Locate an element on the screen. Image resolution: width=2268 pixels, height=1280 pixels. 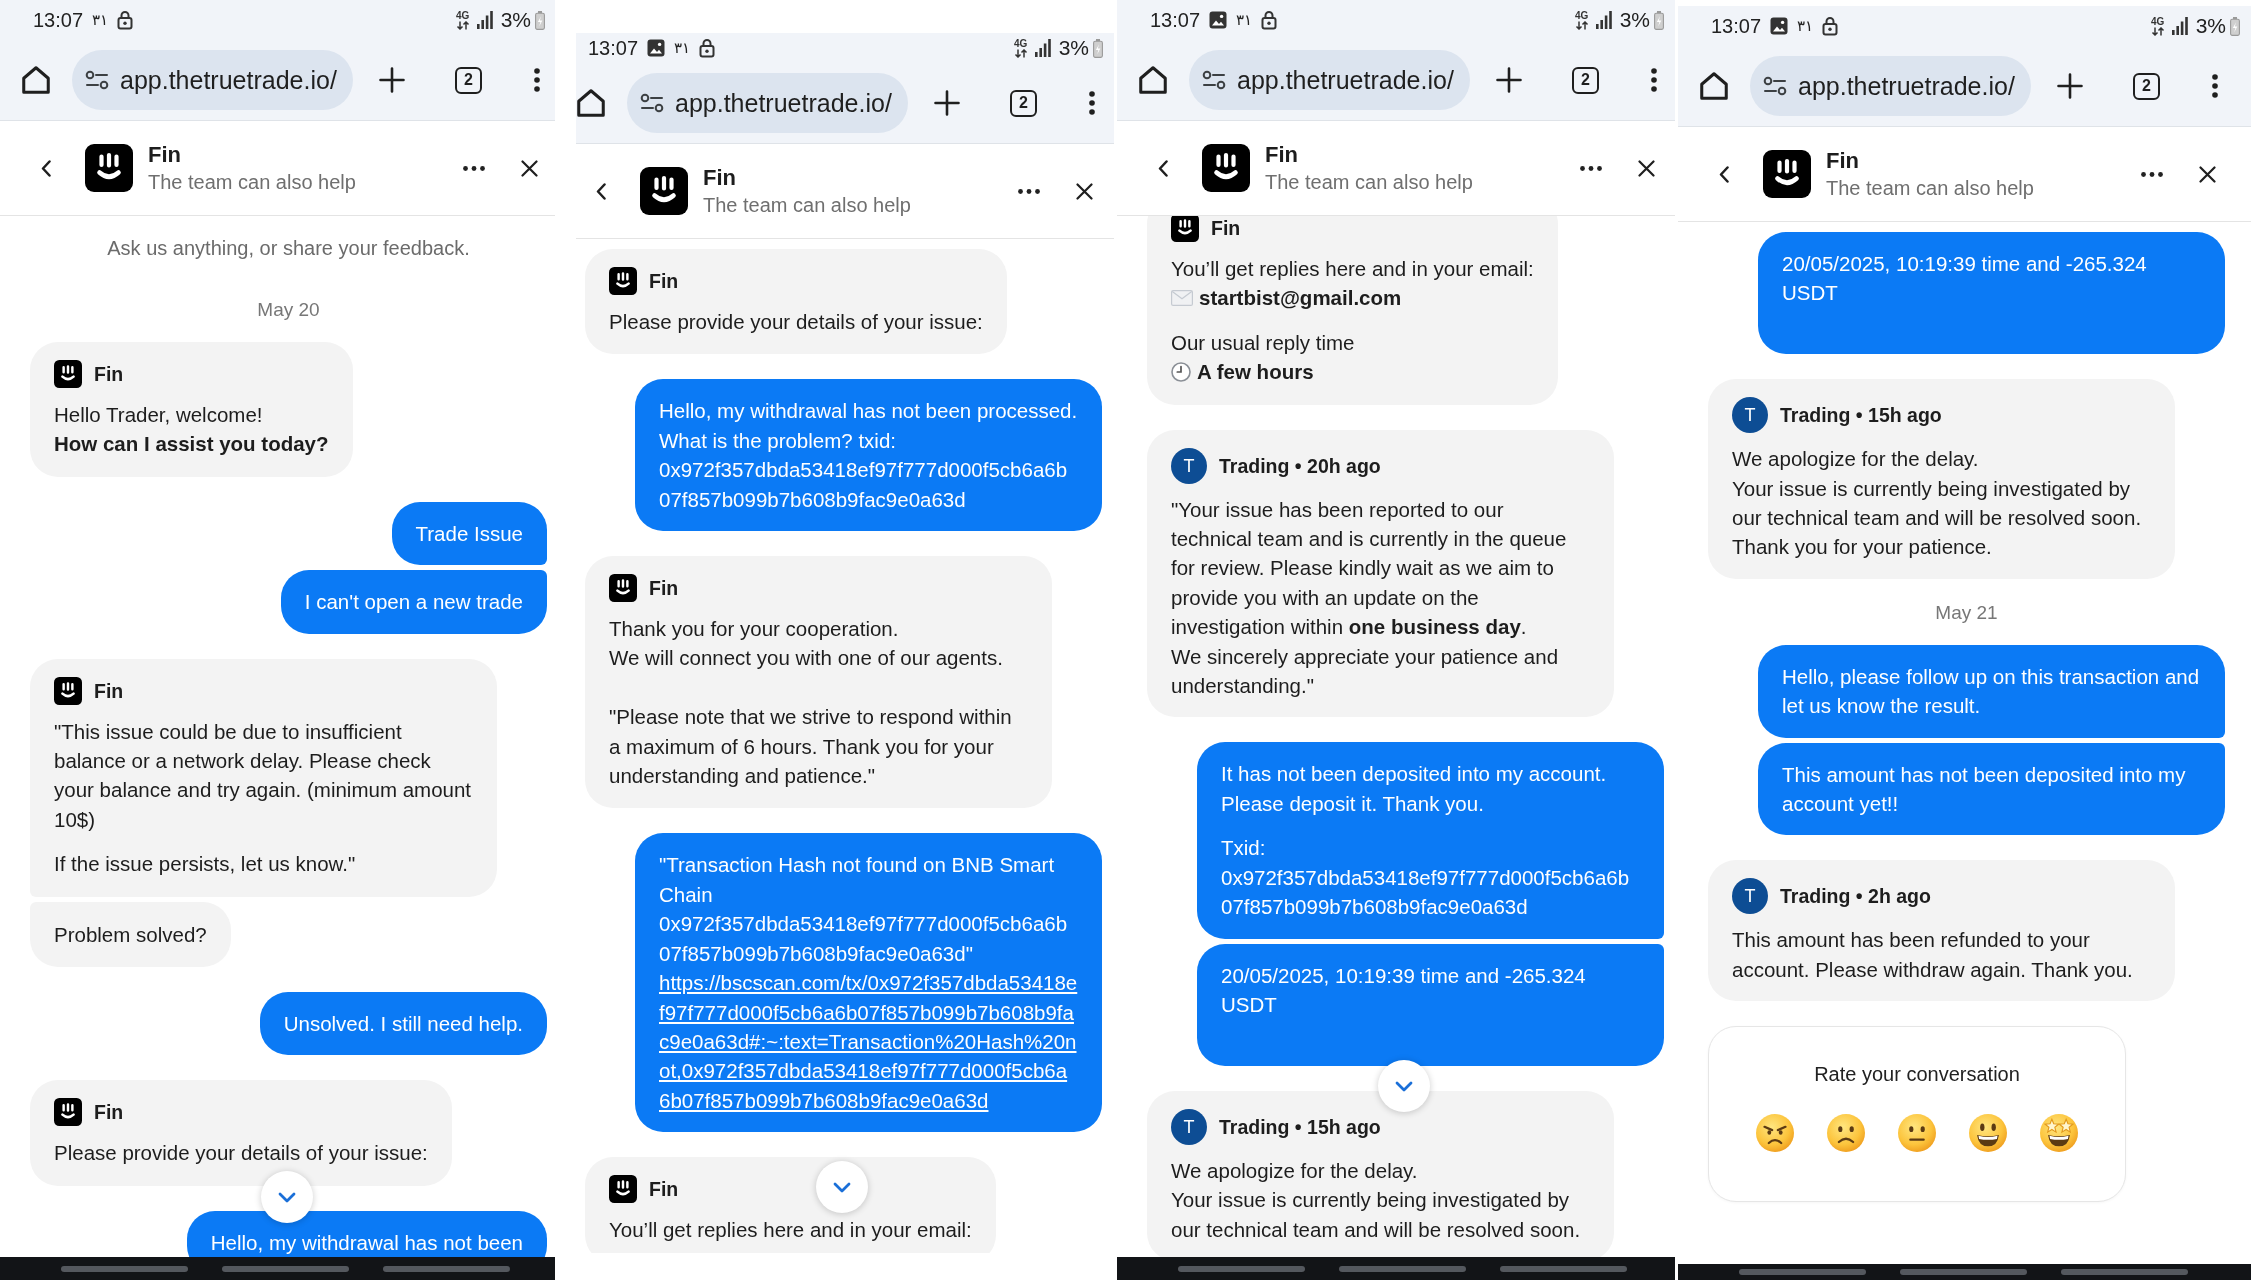
intro-text: Ask us anything, or share your feedback. is located at coordinates (288, 248).